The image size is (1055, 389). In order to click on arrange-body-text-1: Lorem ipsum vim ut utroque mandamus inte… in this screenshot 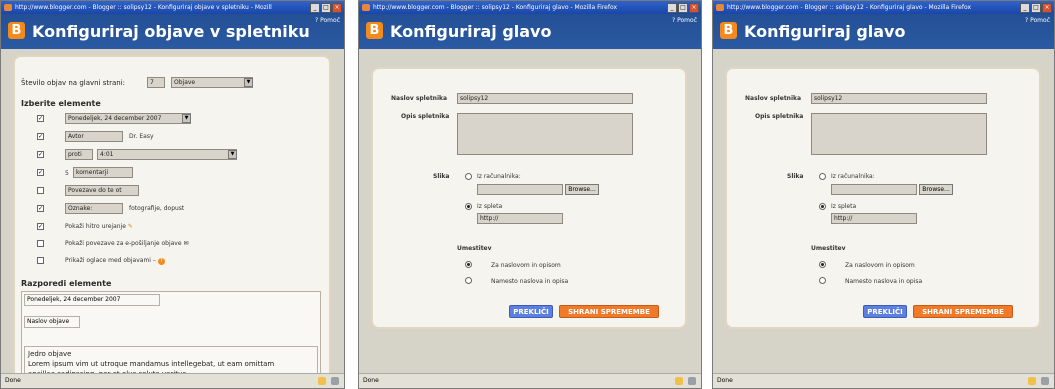, I will do `click(151, 364)`.